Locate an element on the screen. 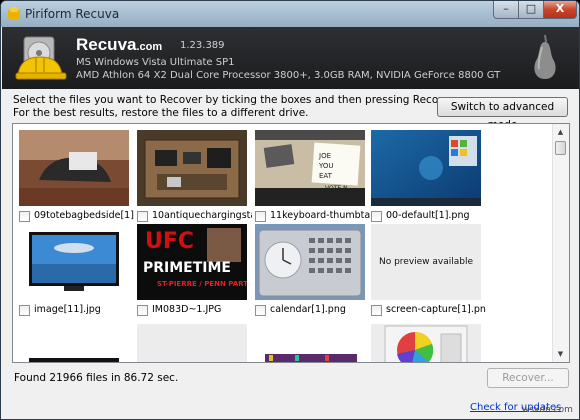 Image resolution: width=580 pixels, height=420 pixels. window-title: Piriform Recuva is located at coordinates (72, 14).